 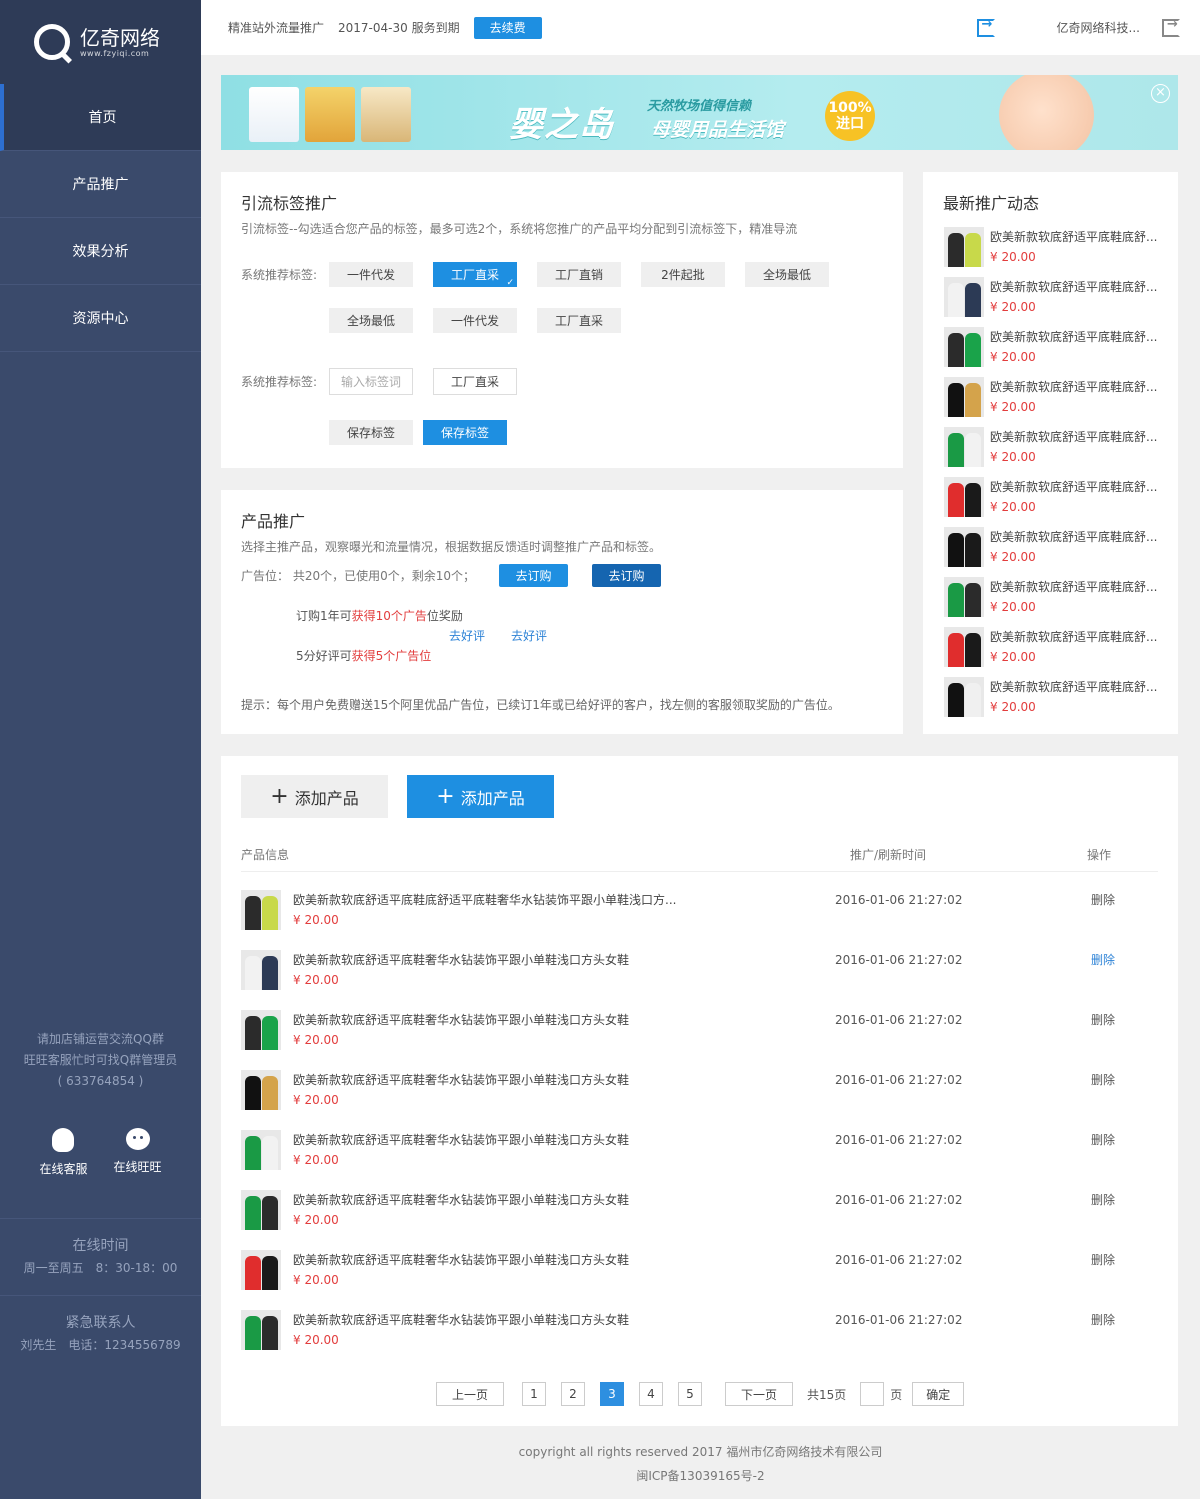 What do you see at coordinates (138, 1152) in the screenshot?
I see `online-wangwang-button: 在线旺旺` at bounding box center [138, 1152].